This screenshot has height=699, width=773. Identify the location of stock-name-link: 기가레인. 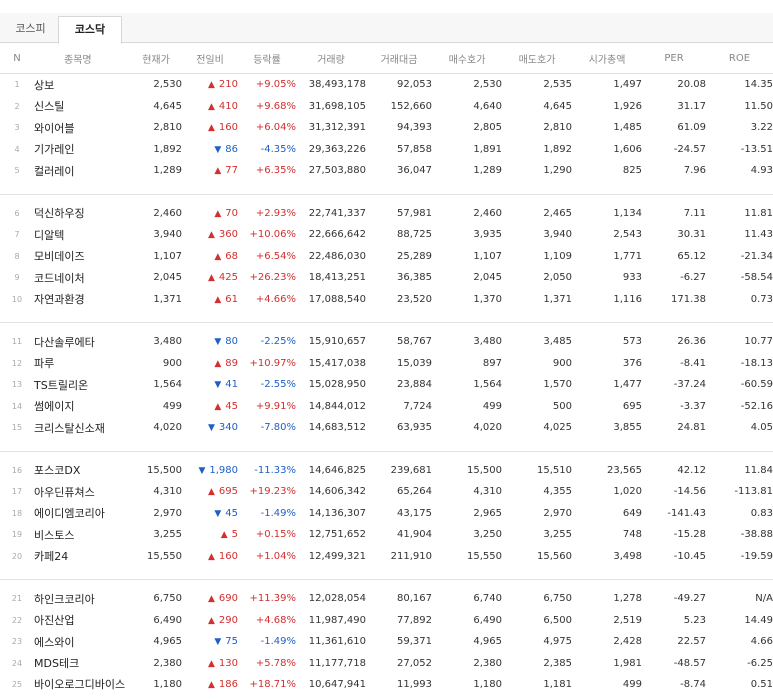
(82, 150).